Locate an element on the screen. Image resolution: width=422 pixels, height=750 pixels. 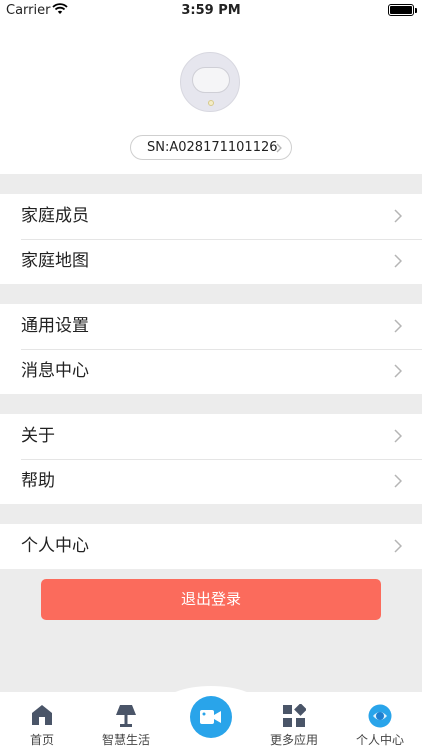
device-avatar is located at coordinates (210, 82).